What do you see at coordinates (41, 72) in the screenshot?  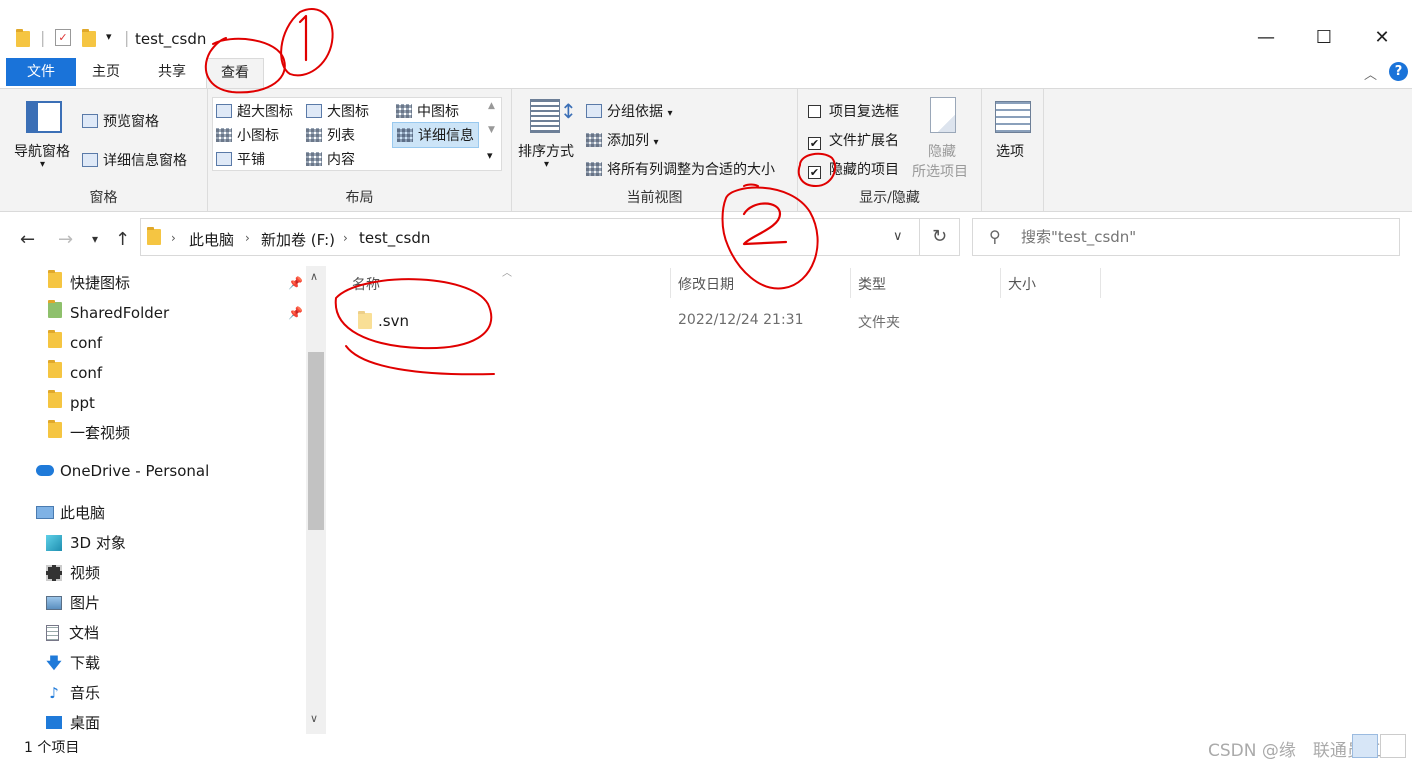 I see `tab-file: 文件` at bounding box center [41, 72].